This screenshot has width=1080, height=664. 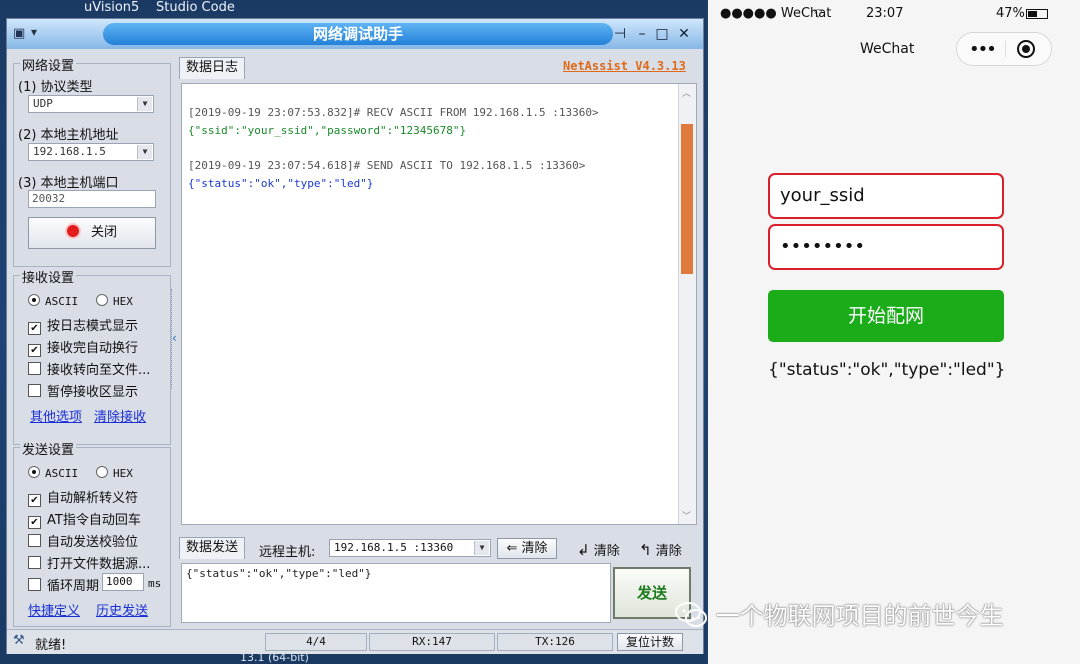 What do you see at coordinates (48, 448) in the screenshot?
I see `send-settings-title: 发送设置` at bounding box center [48, 448].